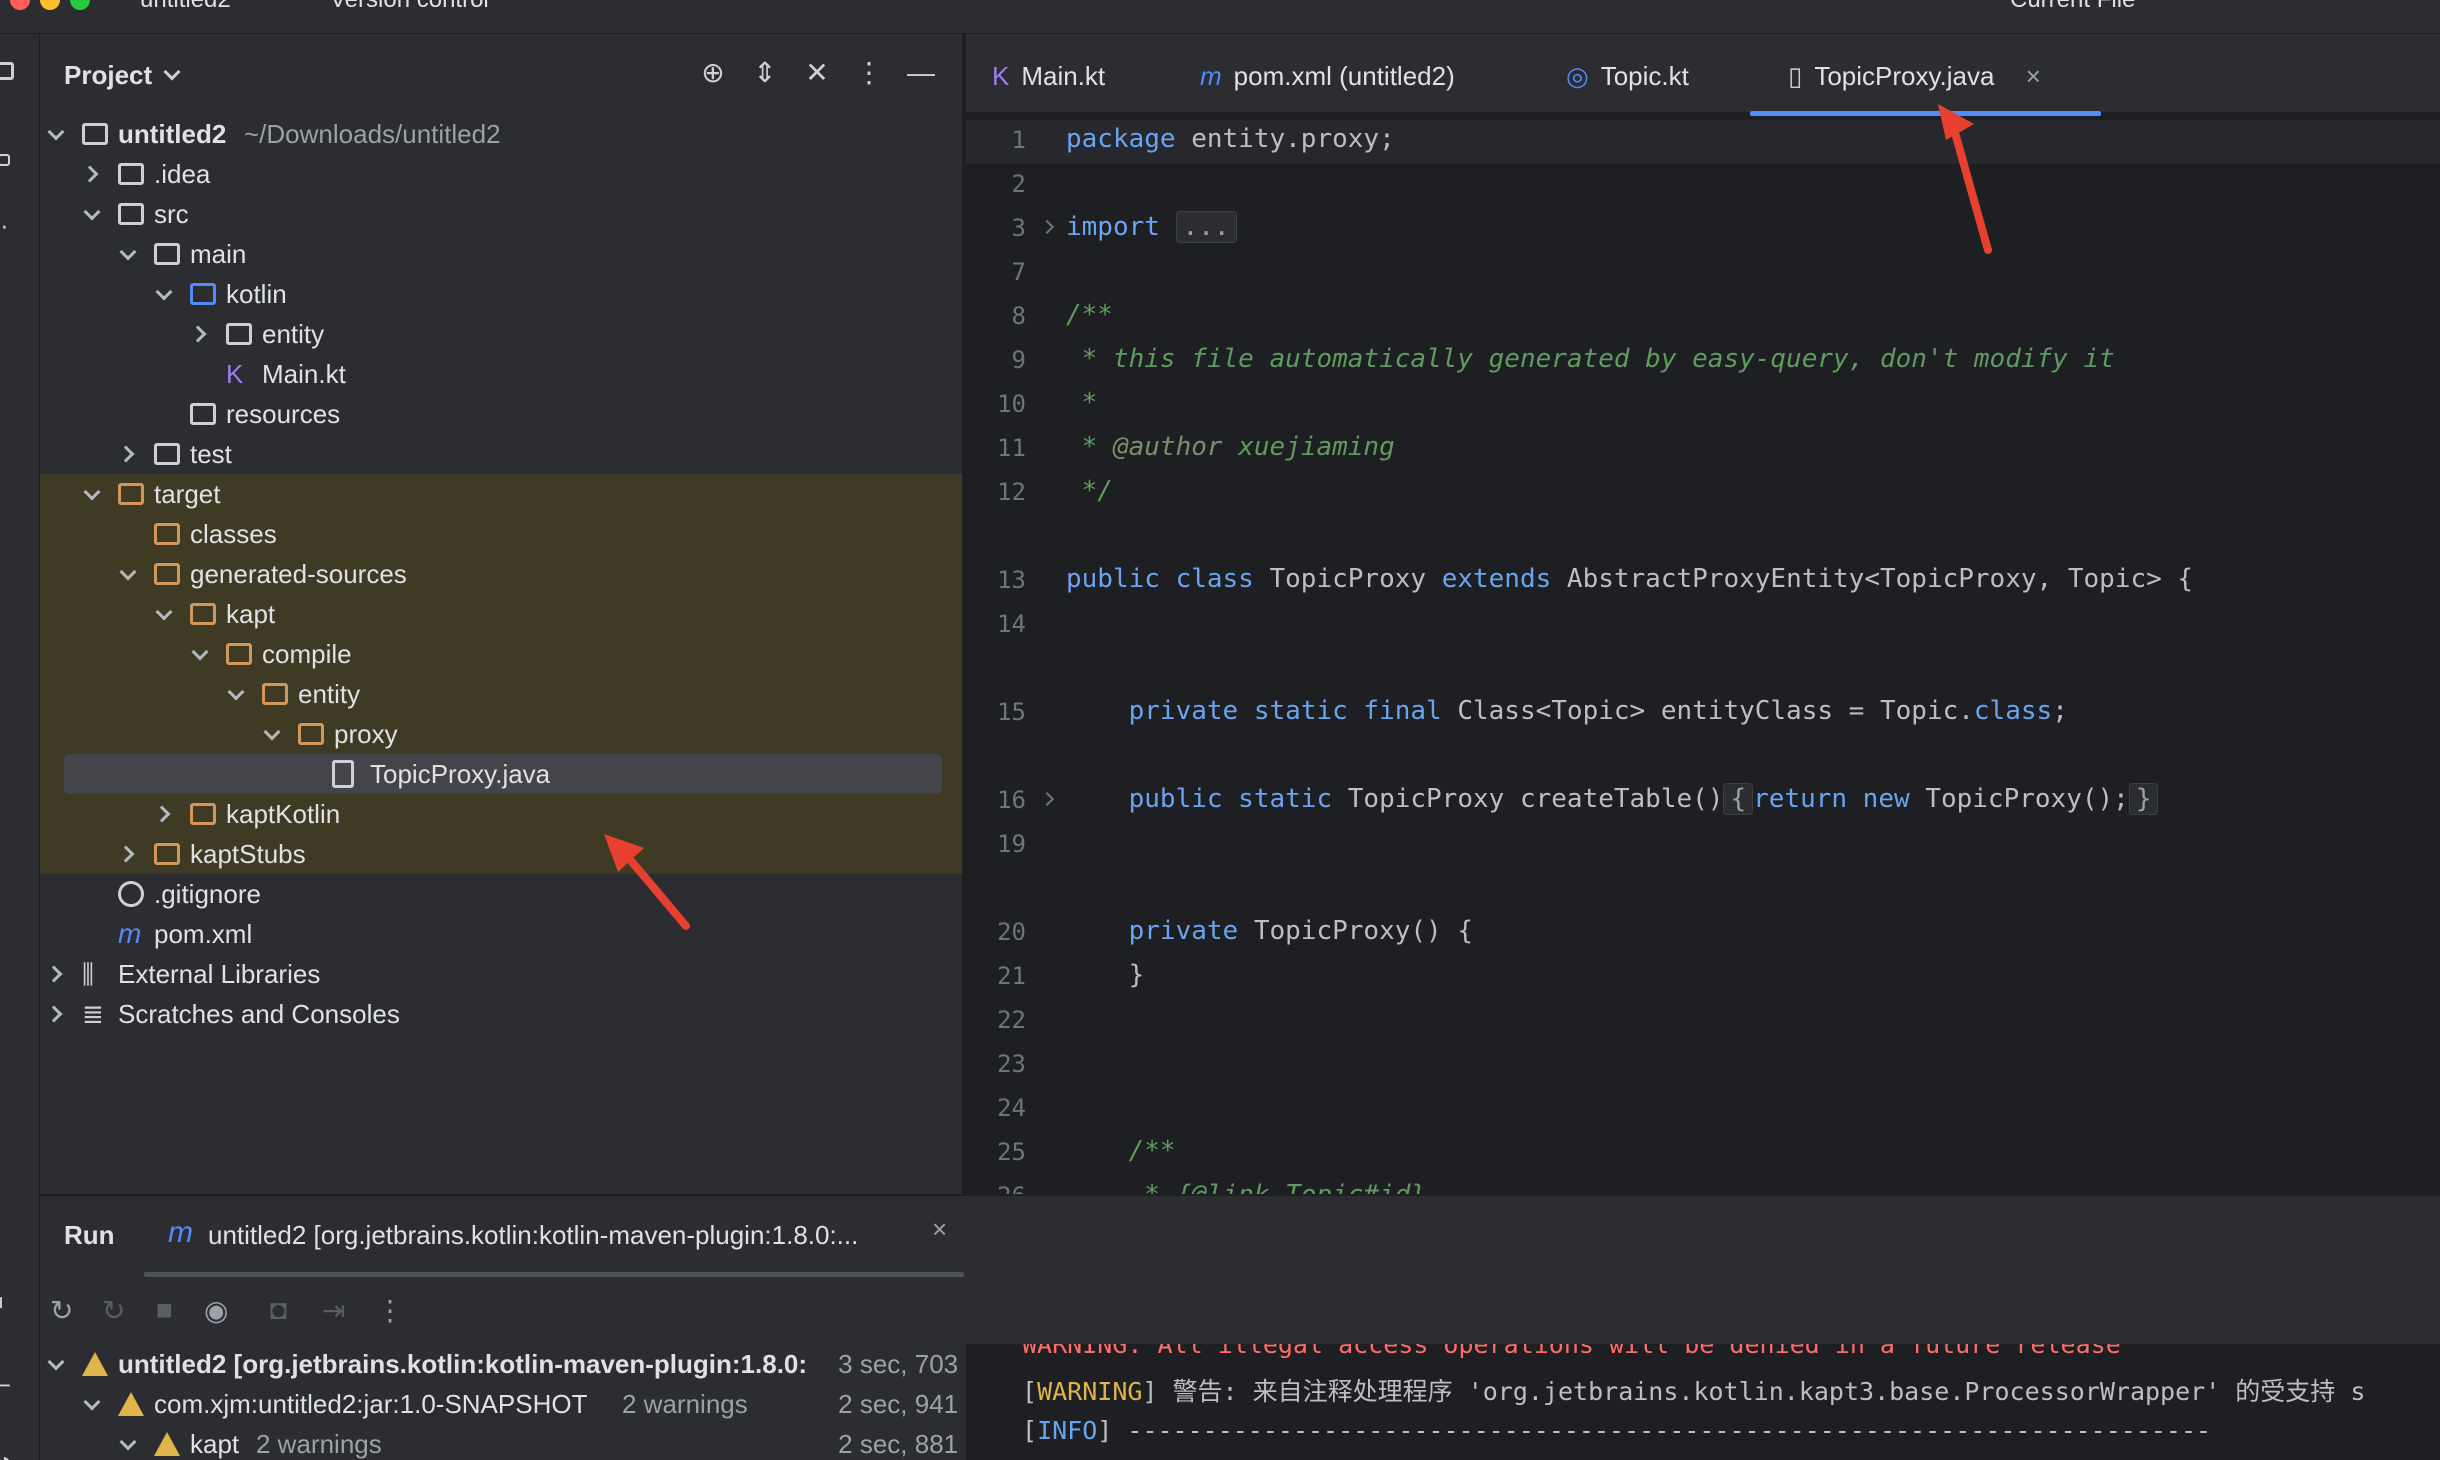  Describe the element at coordinates (7, 71) in the screenshot. I see `project-tool-icon` at that location.